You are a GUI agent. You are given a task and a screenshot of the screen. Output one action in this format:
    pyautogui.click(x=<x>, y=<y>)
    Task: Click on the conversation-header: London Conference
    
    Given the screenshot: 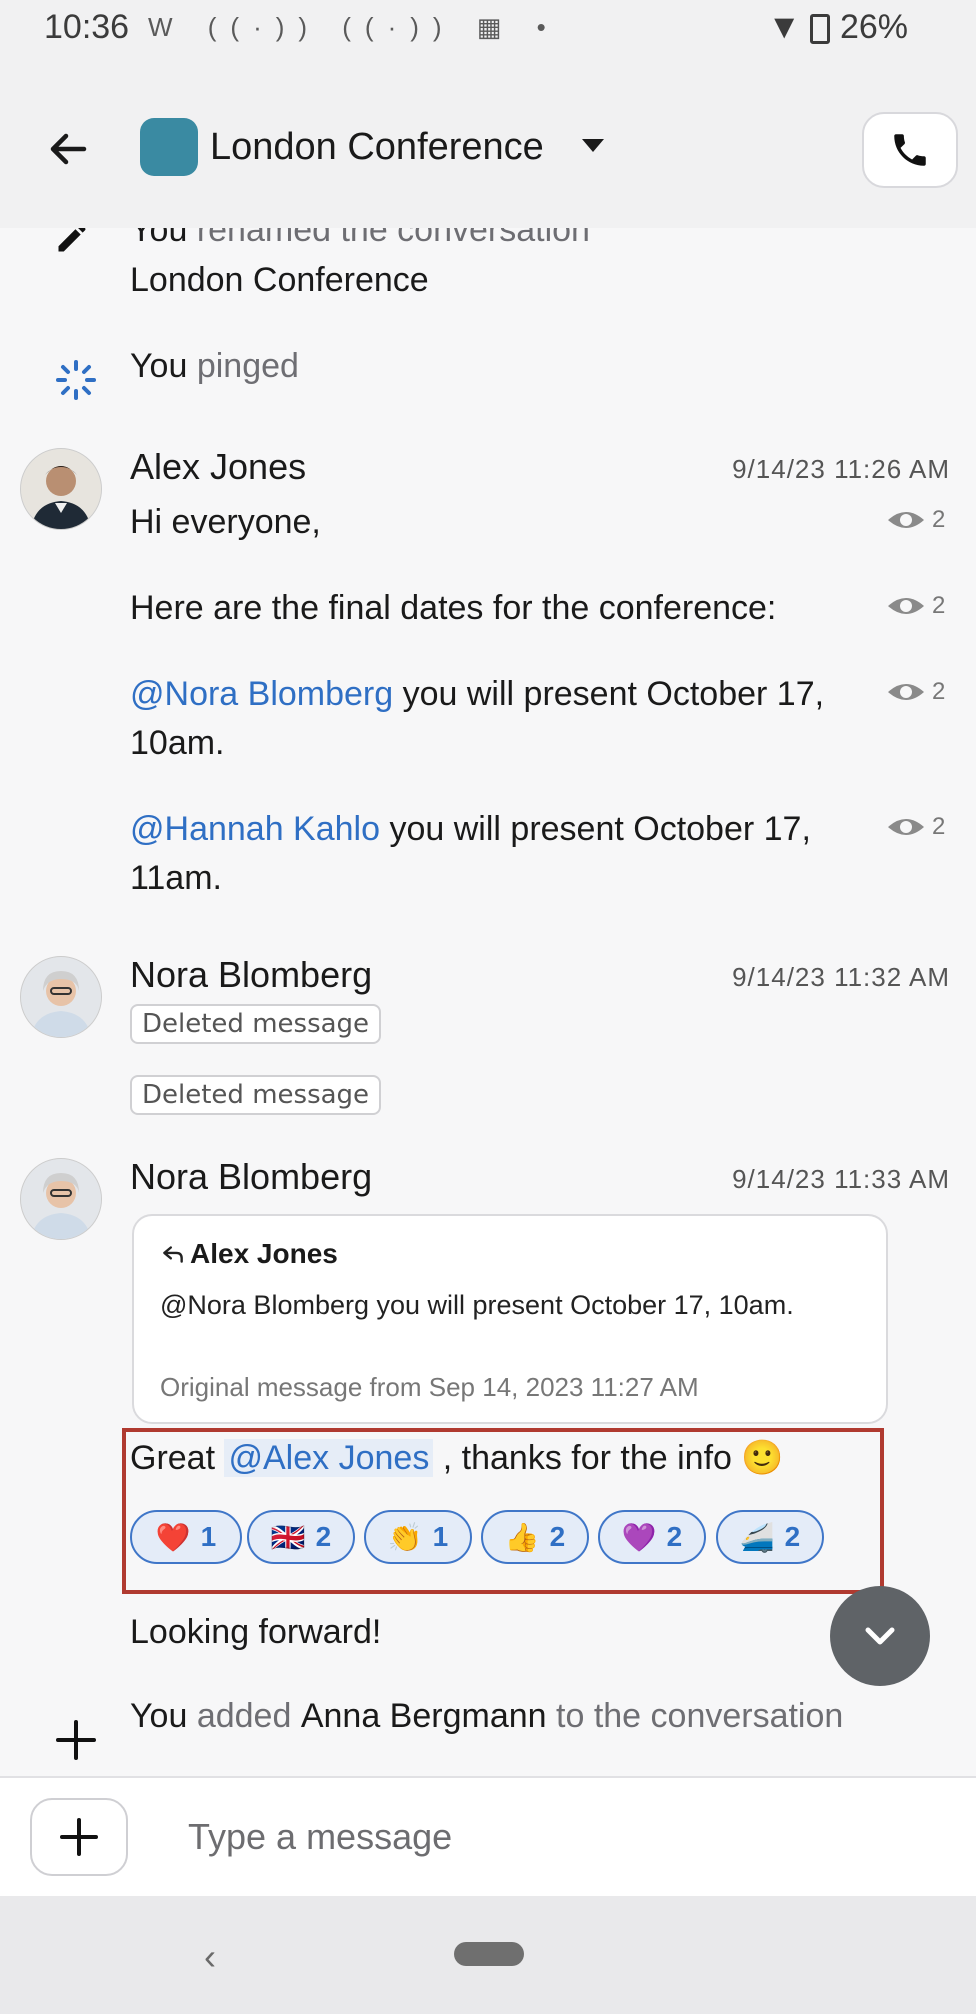 What is the action you would take?
    pyautogui.click(x=488, y=144)
    